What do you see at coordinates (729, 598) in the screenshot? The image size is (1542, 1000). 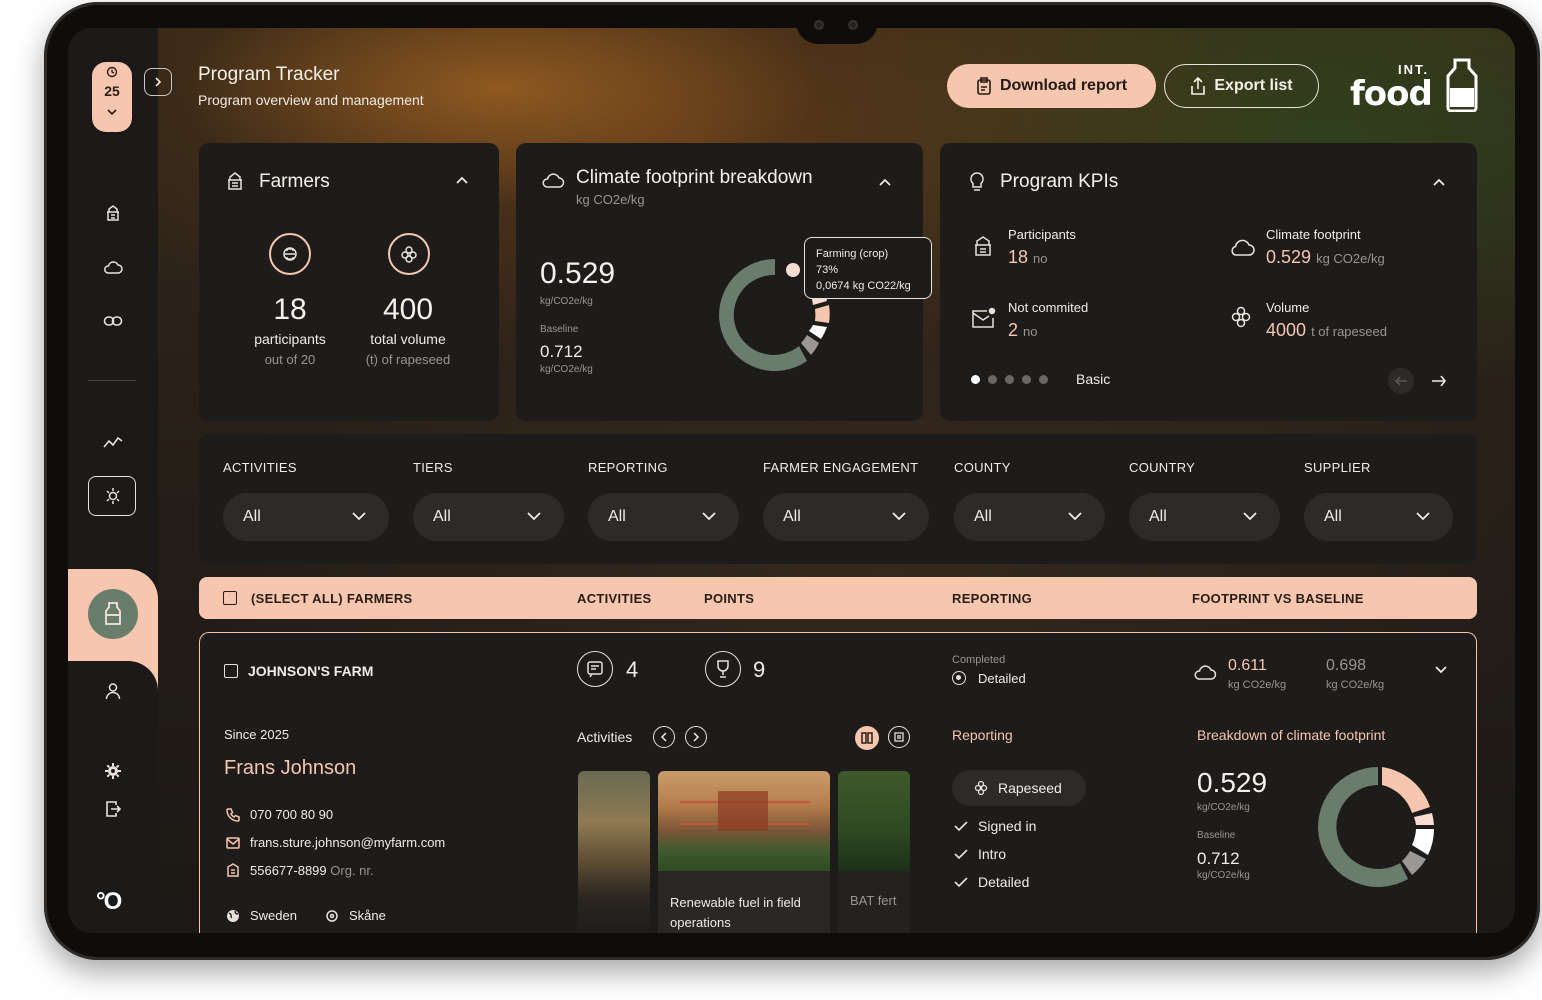 I see `th-points: POINTS` at bounding box center [729, 598].